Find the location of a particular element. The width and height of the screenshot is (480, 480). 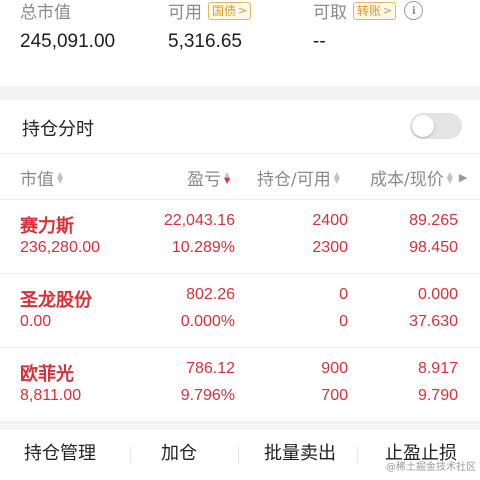

manage-positions-button: 持仓管理 is located at coordinates (60, 452).